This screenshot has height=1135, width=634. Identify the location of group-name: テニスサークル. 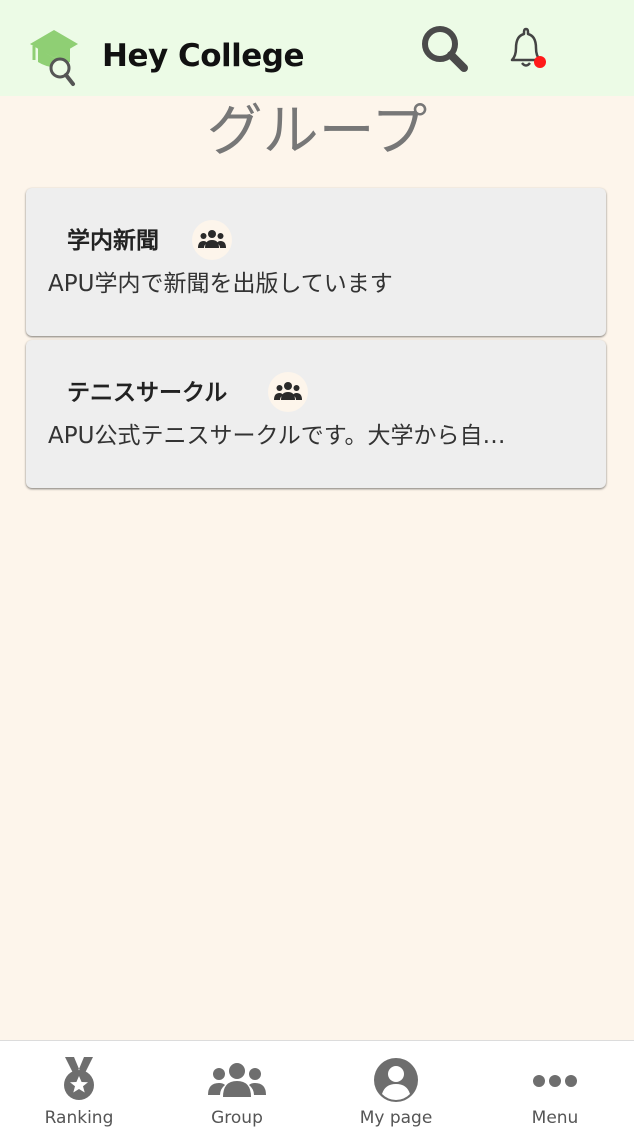
(147, 393).